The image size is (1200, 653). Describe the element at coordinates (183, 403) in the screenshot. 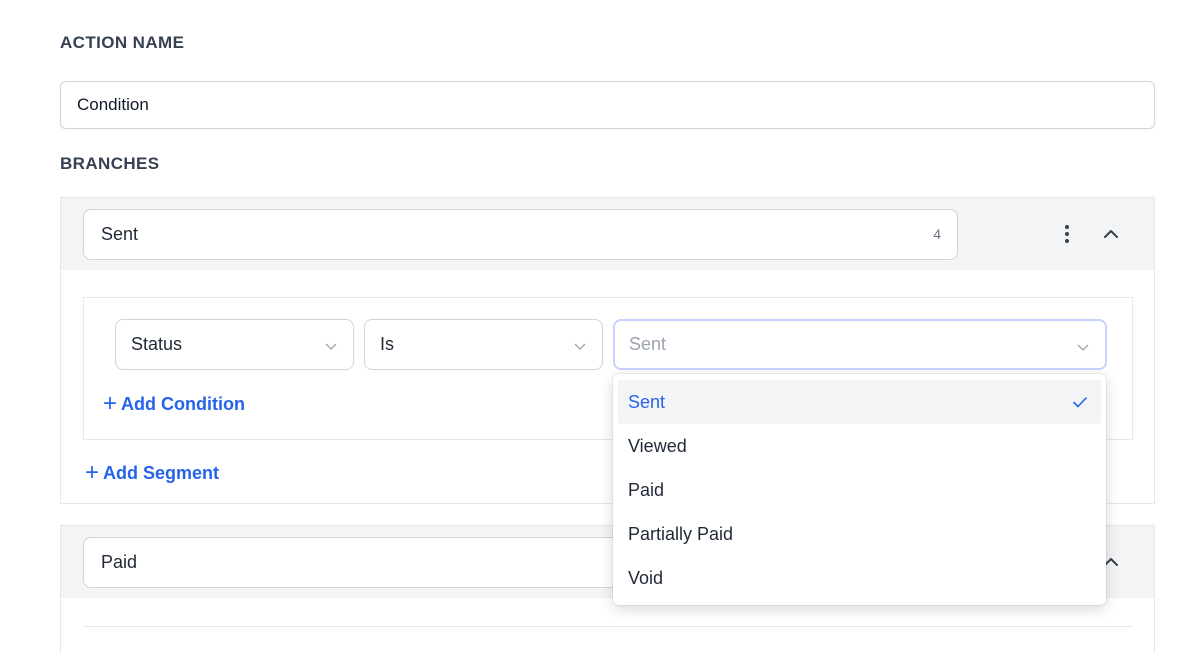

I see `add-condition-label: Add Condition` at that location.